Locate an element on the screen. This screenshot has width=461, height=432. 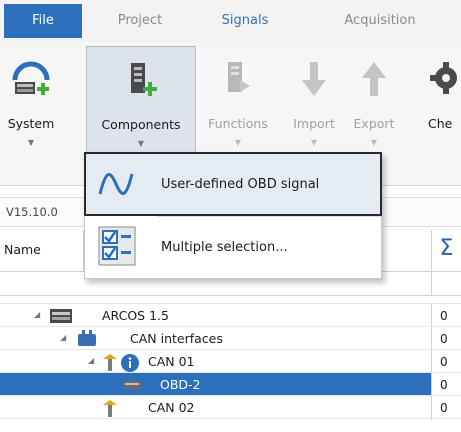
can-port-icon is located at coordinates (110, 408).